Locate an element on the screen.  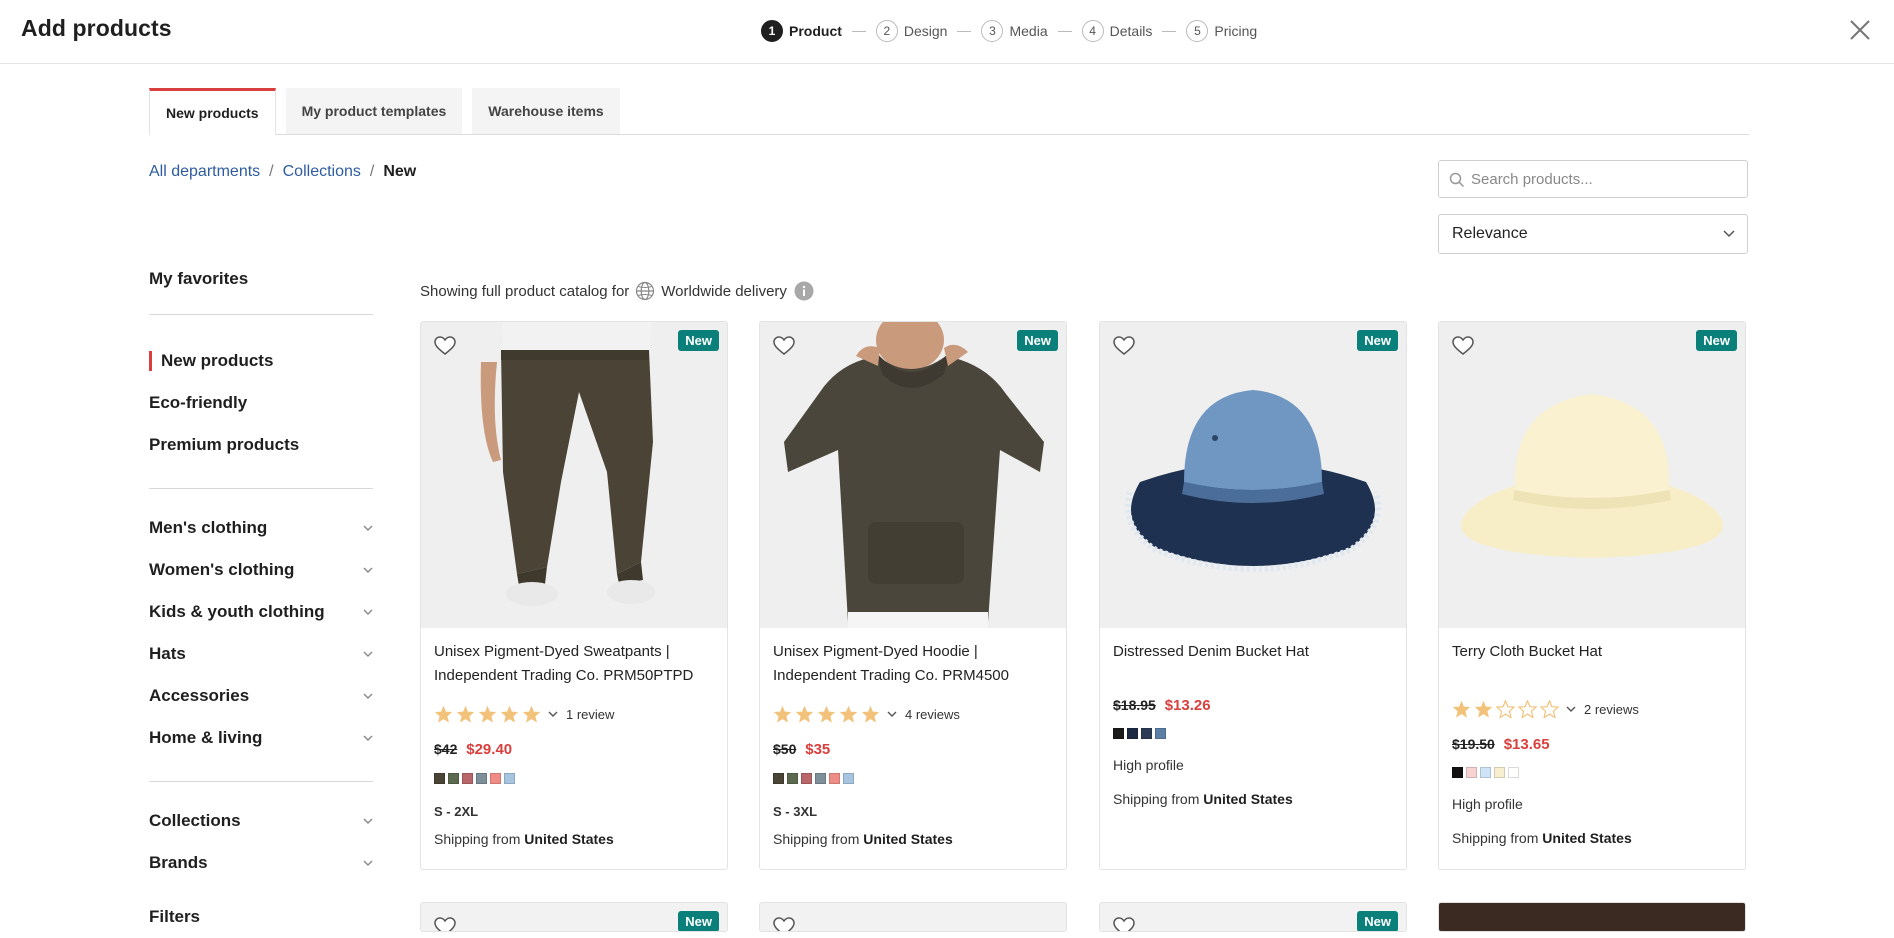
step-pricing: 5 Pricing is located at coordinates (1221, 31).